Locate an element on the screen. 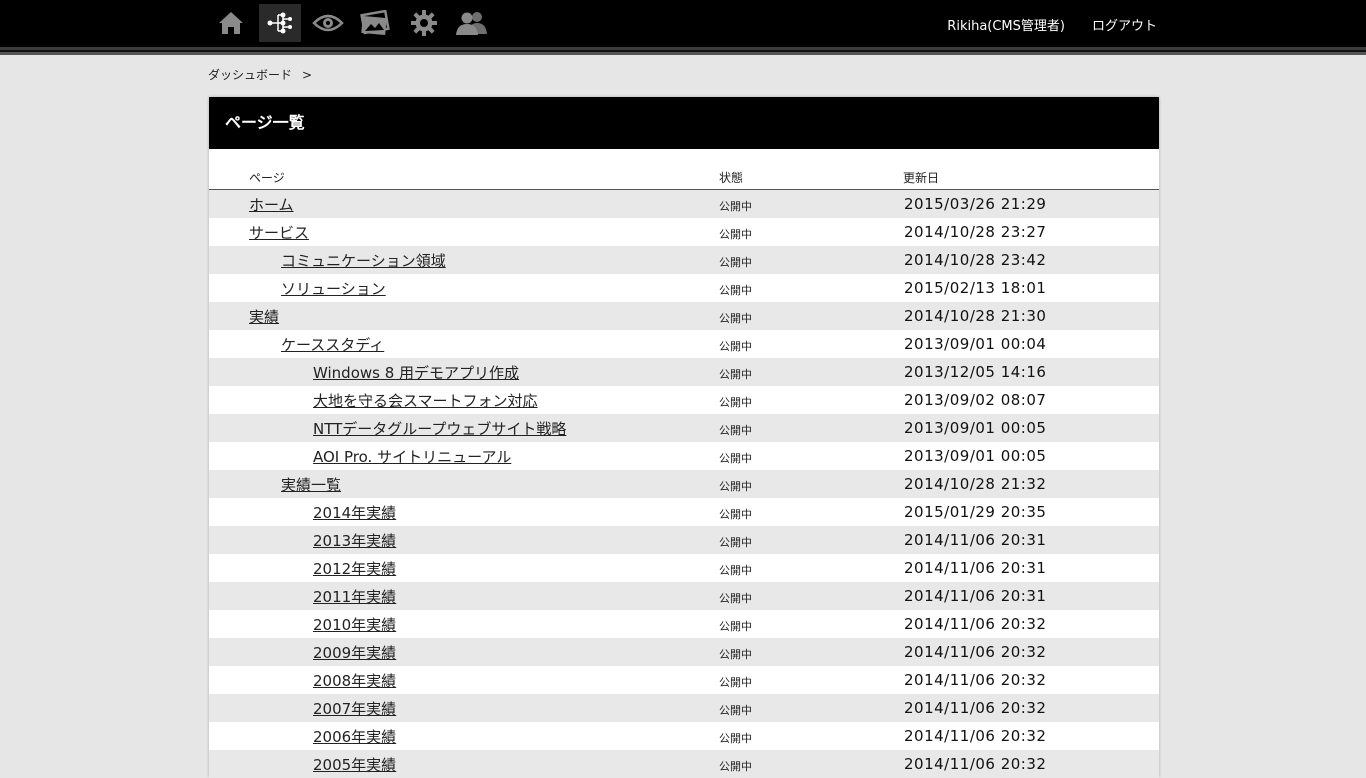 Image resolution: width=1366 pixels, height=778 pixels. user-area: Rikiha(CMS管理者) ログアウト is located at coordinates (1052, 24).